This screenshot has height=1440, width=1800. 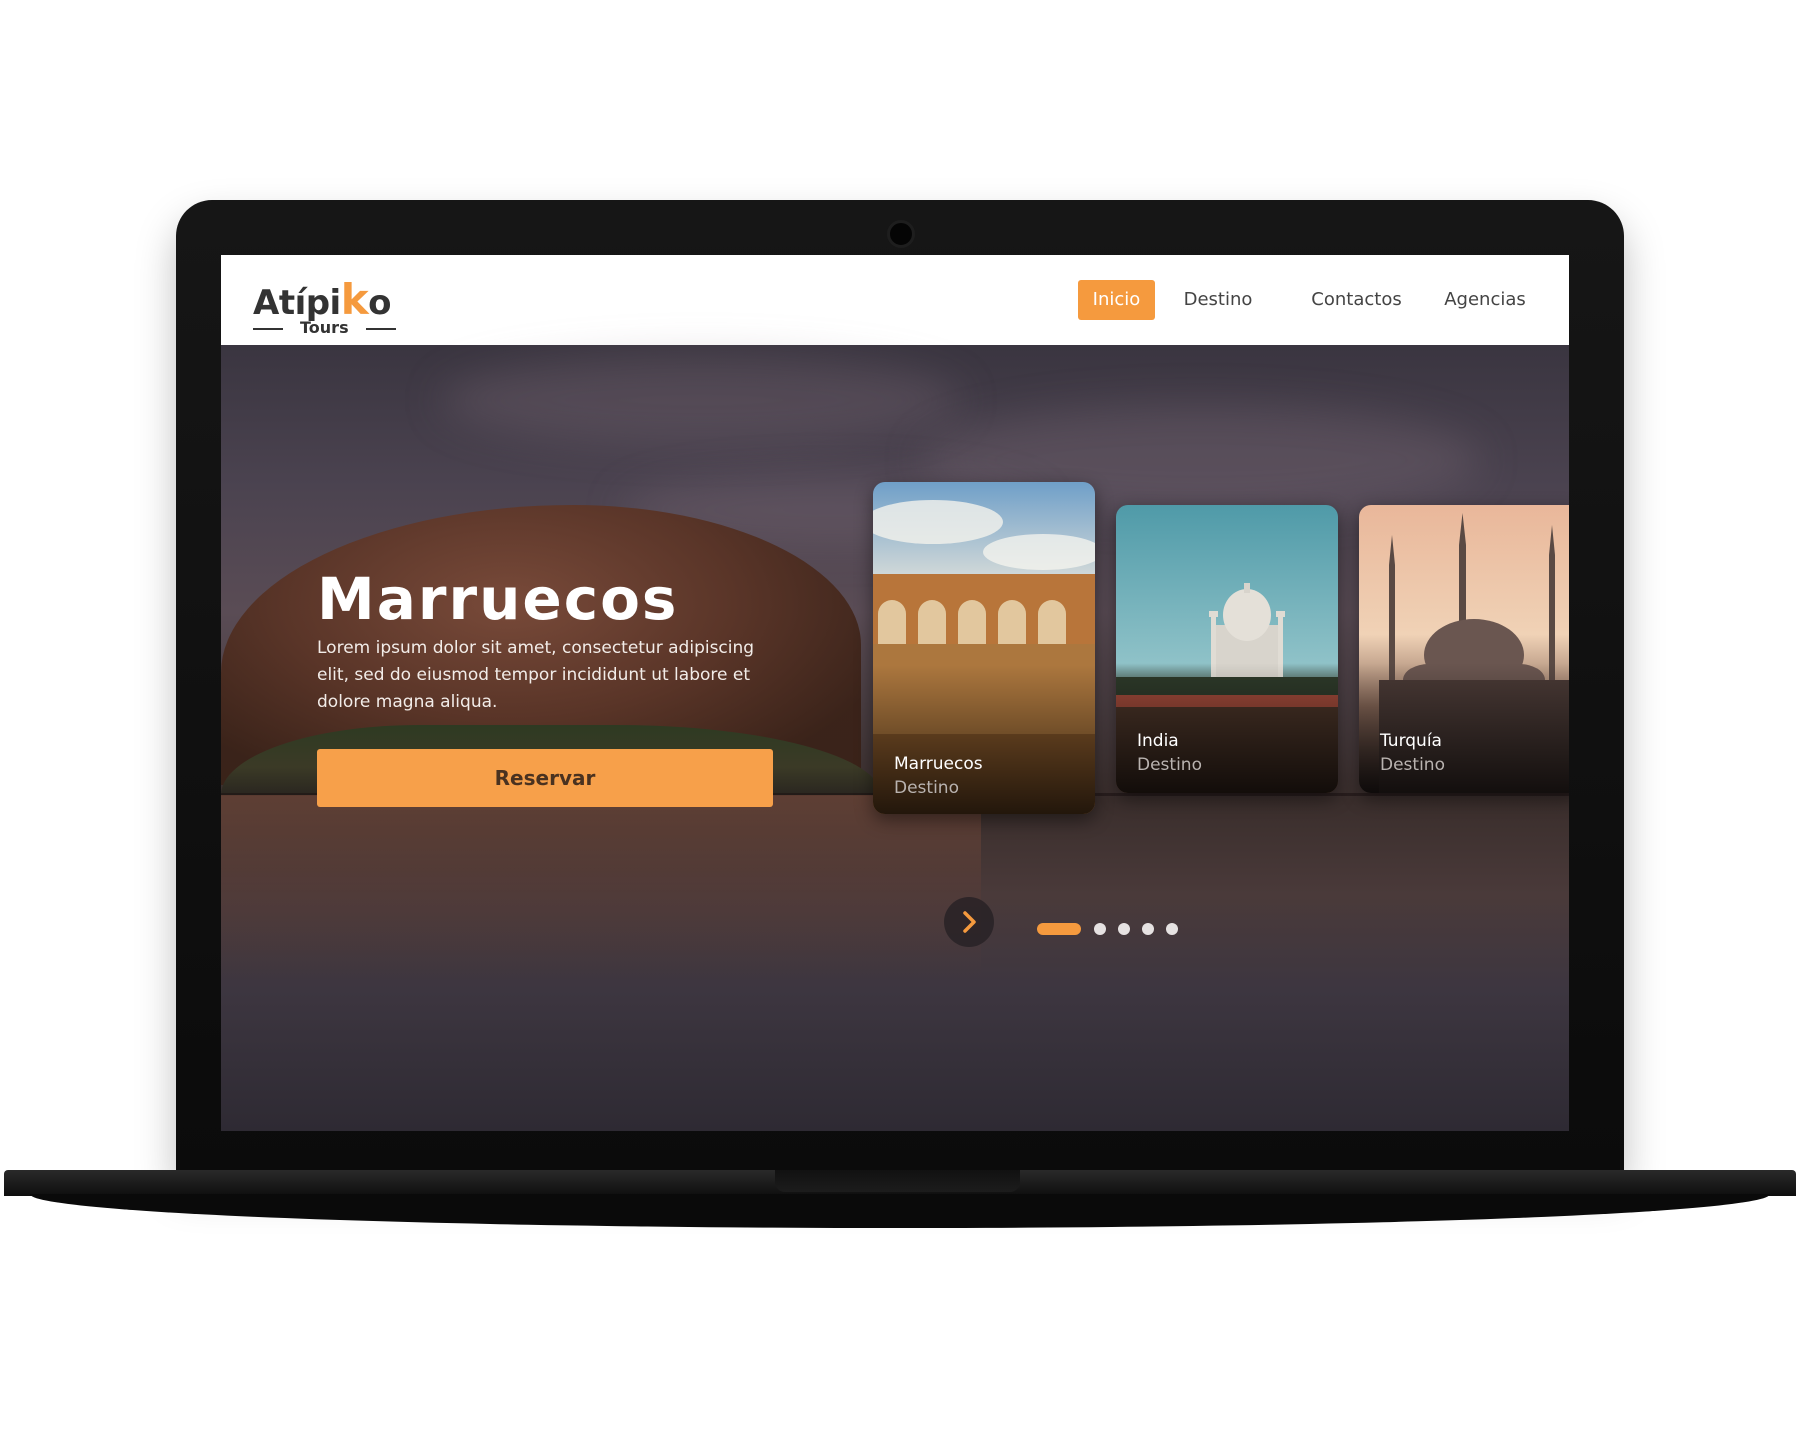 What do you see at coordinates (1227, 649) in the screenshot?
I see `destination-card-india: India Destino` at bounding box center [1227, 649].